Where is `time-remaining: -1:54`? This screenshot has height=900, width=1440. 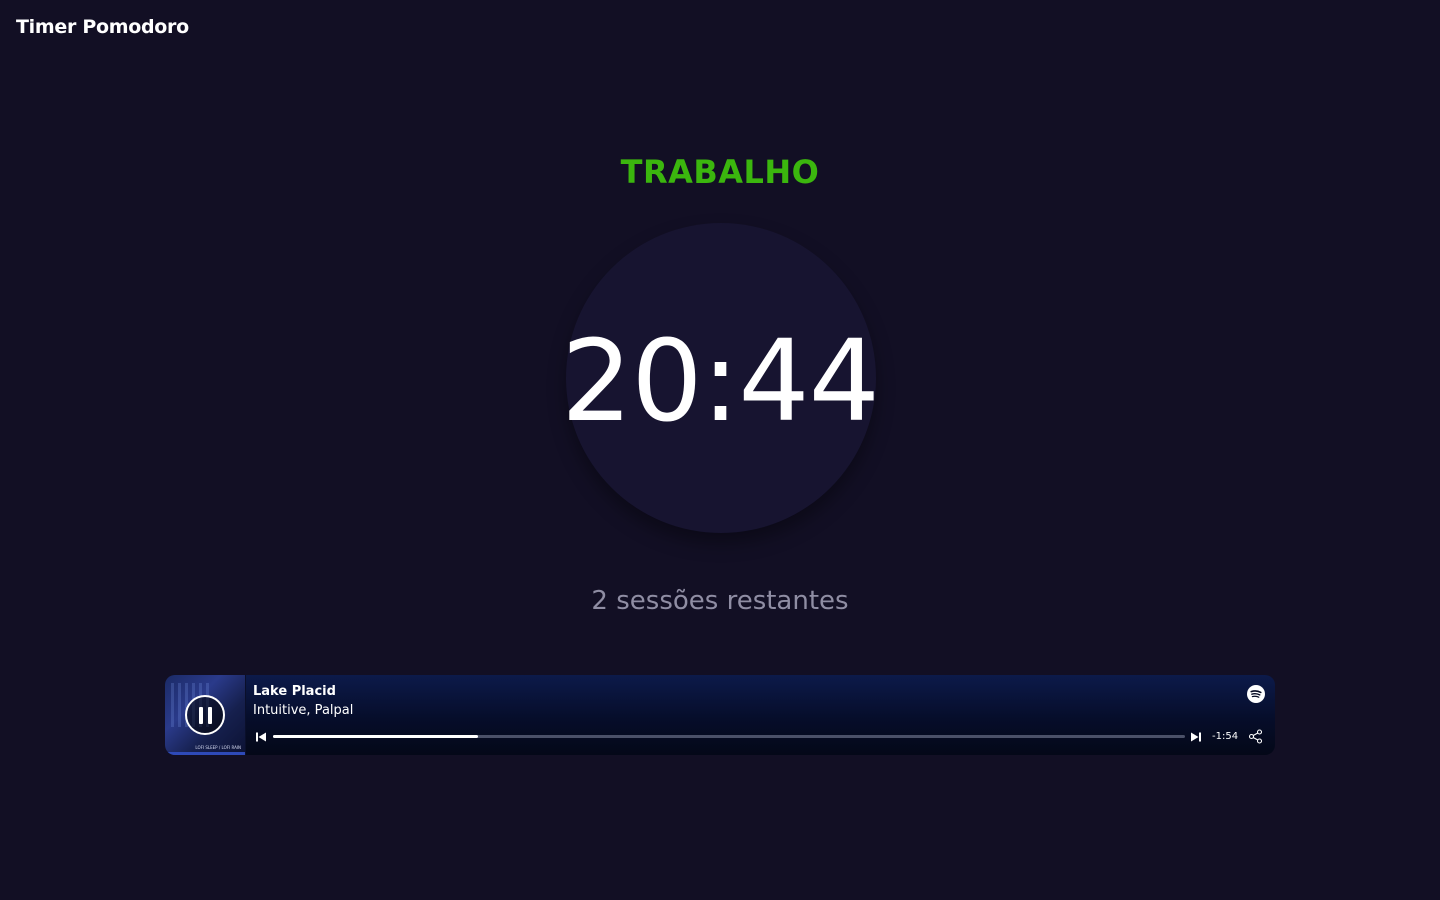 time-remaining: -1:54 is located at coordinates (1225, 736).